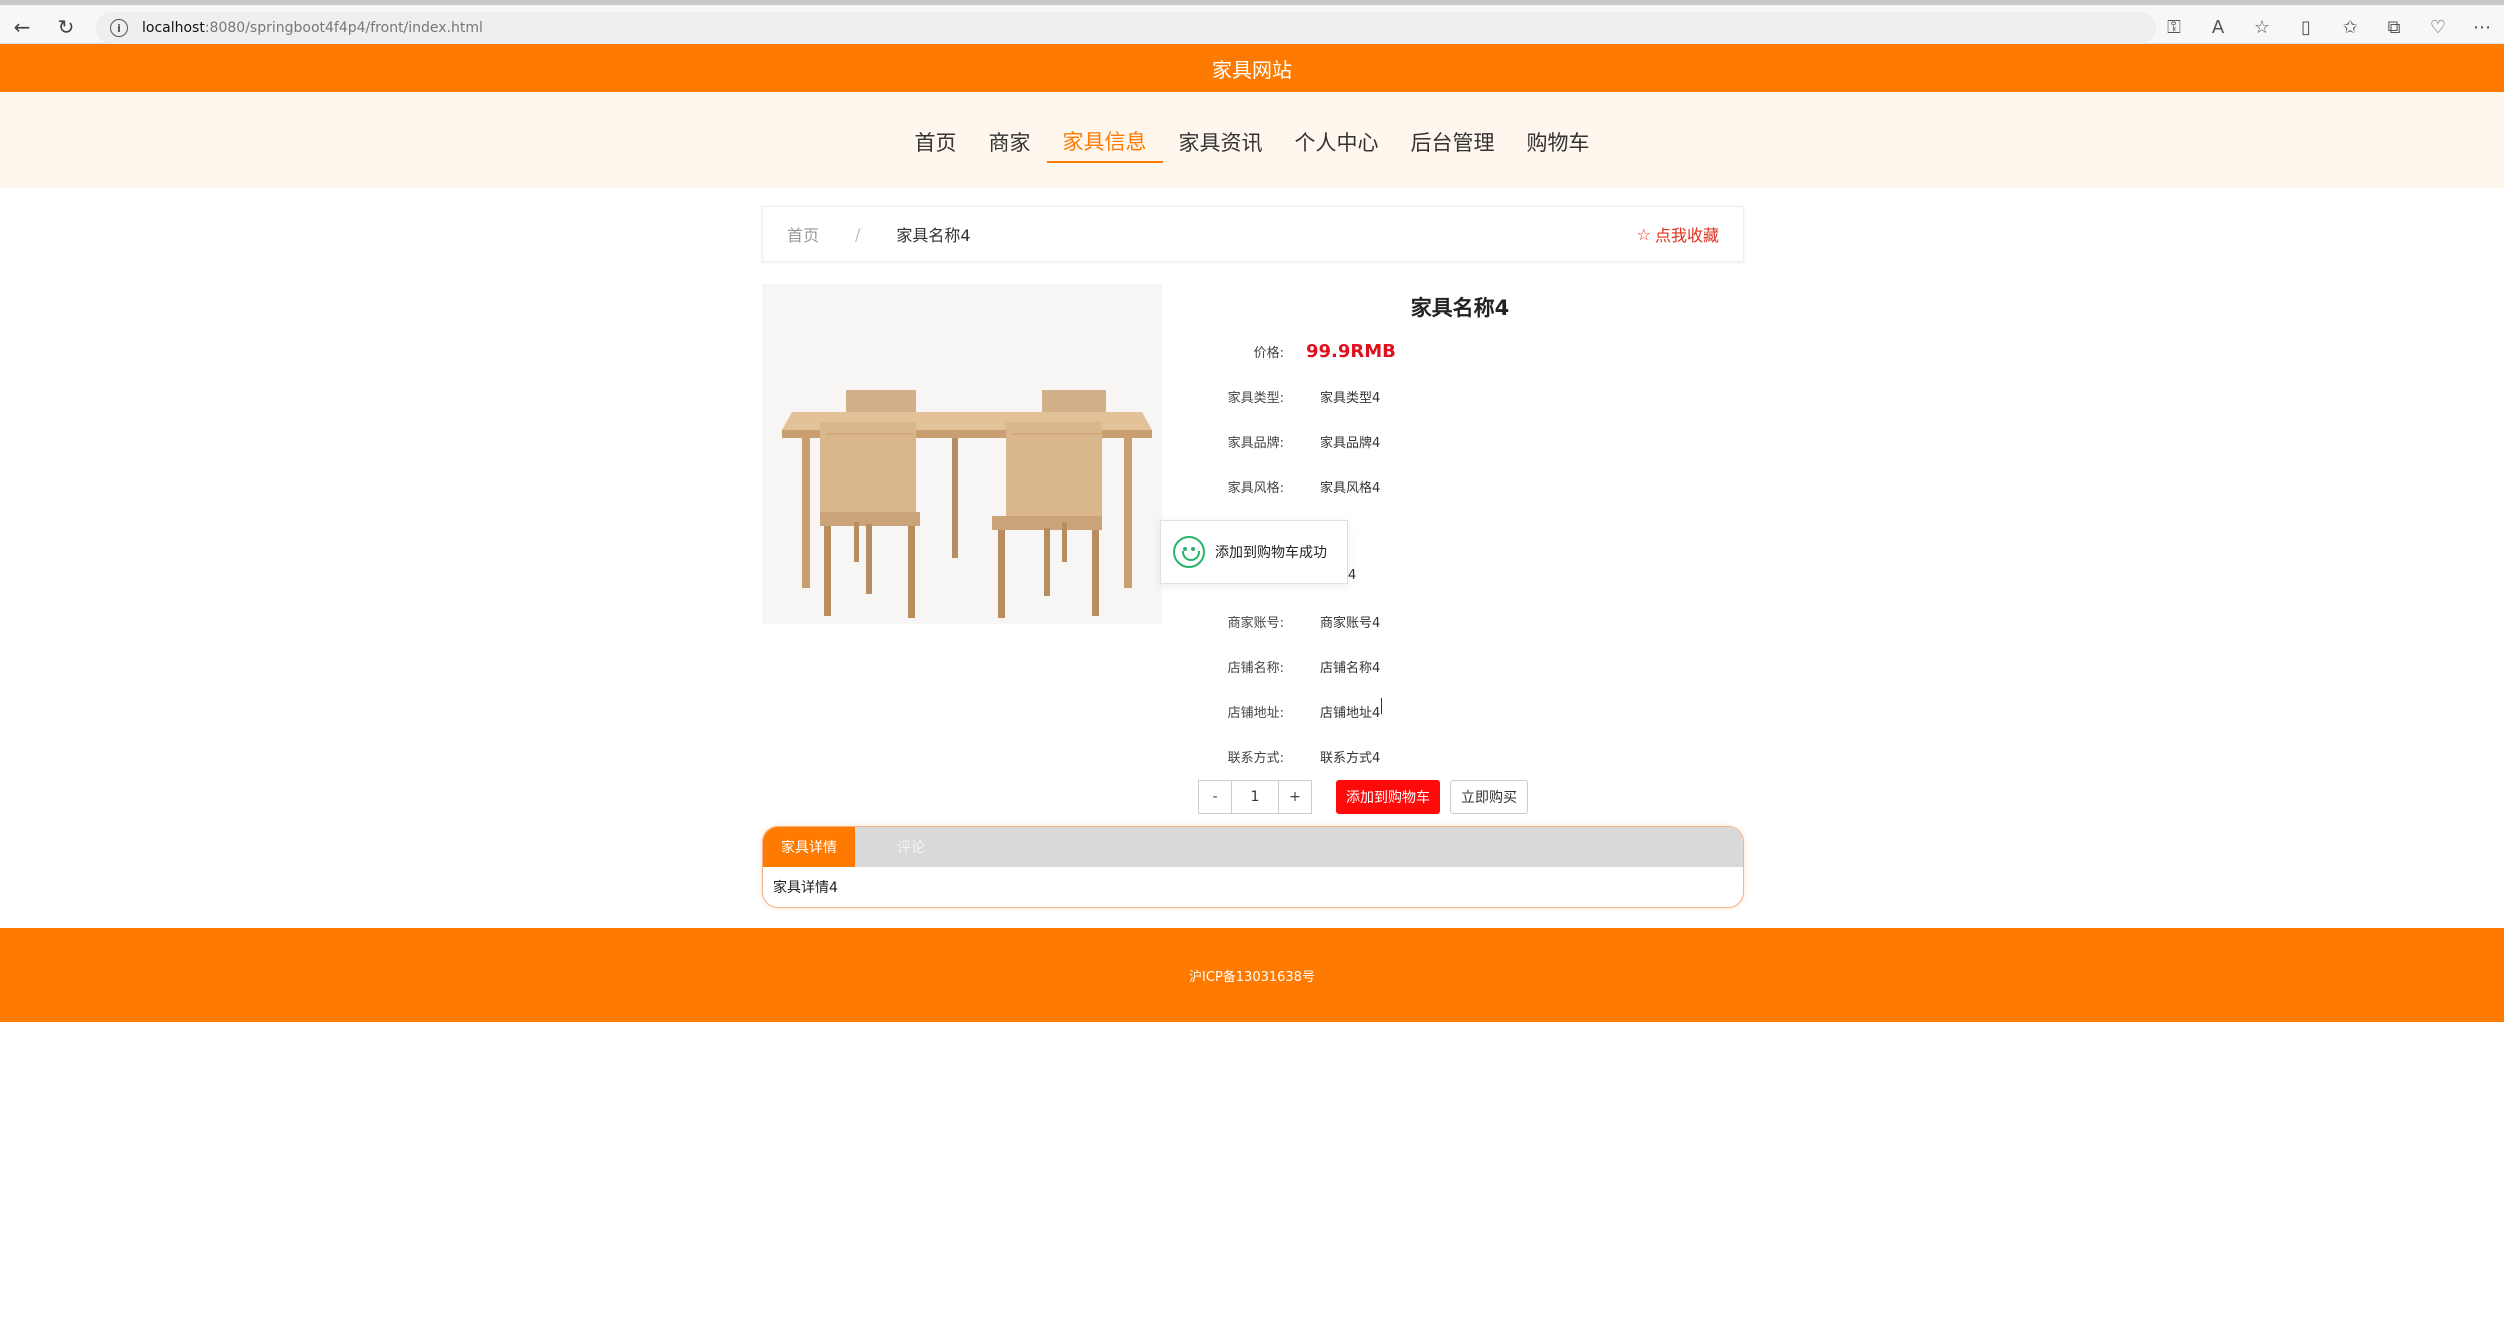  Describe the element at coordinates (1255, 488) in the screenshot. I see `field-label: 家具风格:` at that location.